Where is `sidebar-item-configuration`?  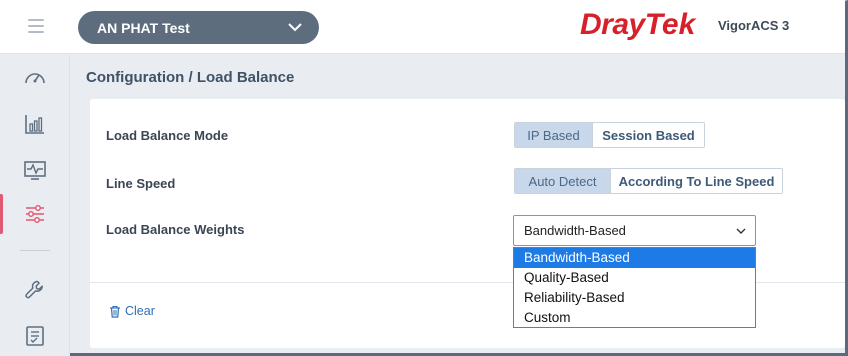
sidebar-item-configuration is located at coordinates (35, 214).